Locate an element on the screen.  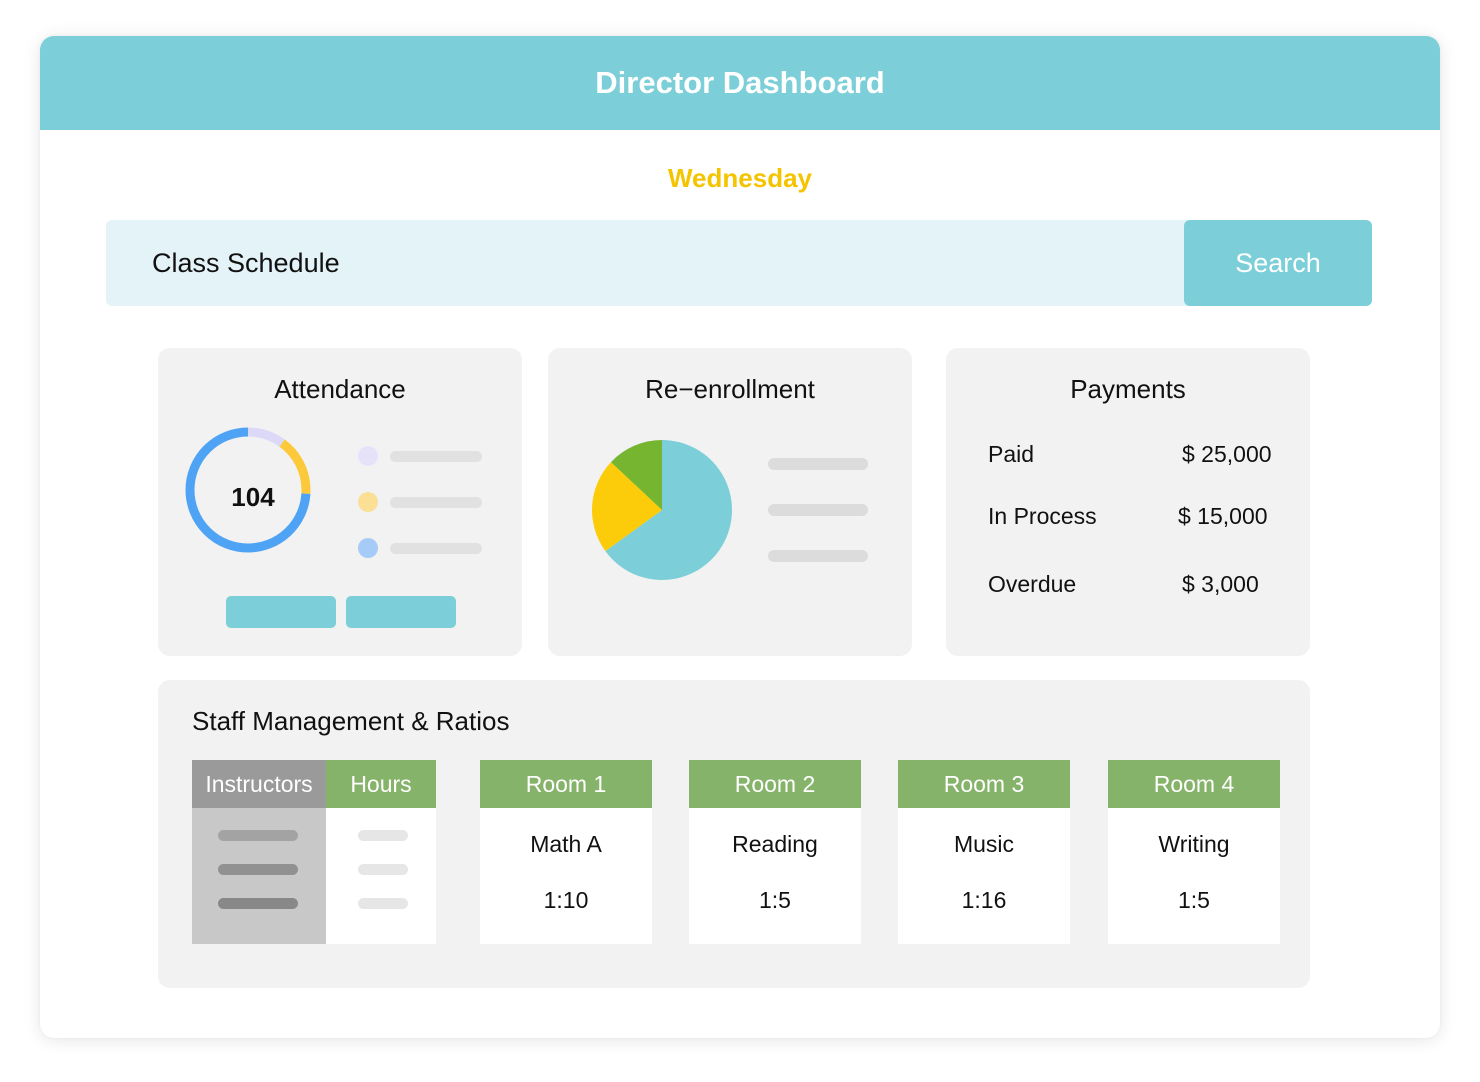
room-ratio: 1:16 is located at coordinates (984, 900).